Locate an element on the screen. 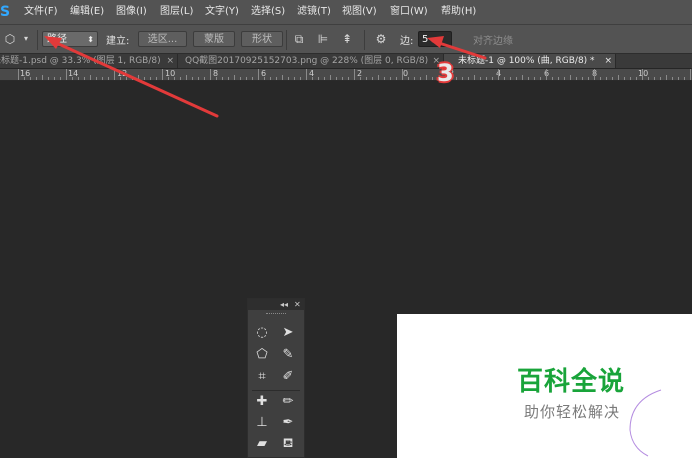 This screenshot has width=692, height=458. annotation-step-number: 3 is located at coordinates (445, 73).